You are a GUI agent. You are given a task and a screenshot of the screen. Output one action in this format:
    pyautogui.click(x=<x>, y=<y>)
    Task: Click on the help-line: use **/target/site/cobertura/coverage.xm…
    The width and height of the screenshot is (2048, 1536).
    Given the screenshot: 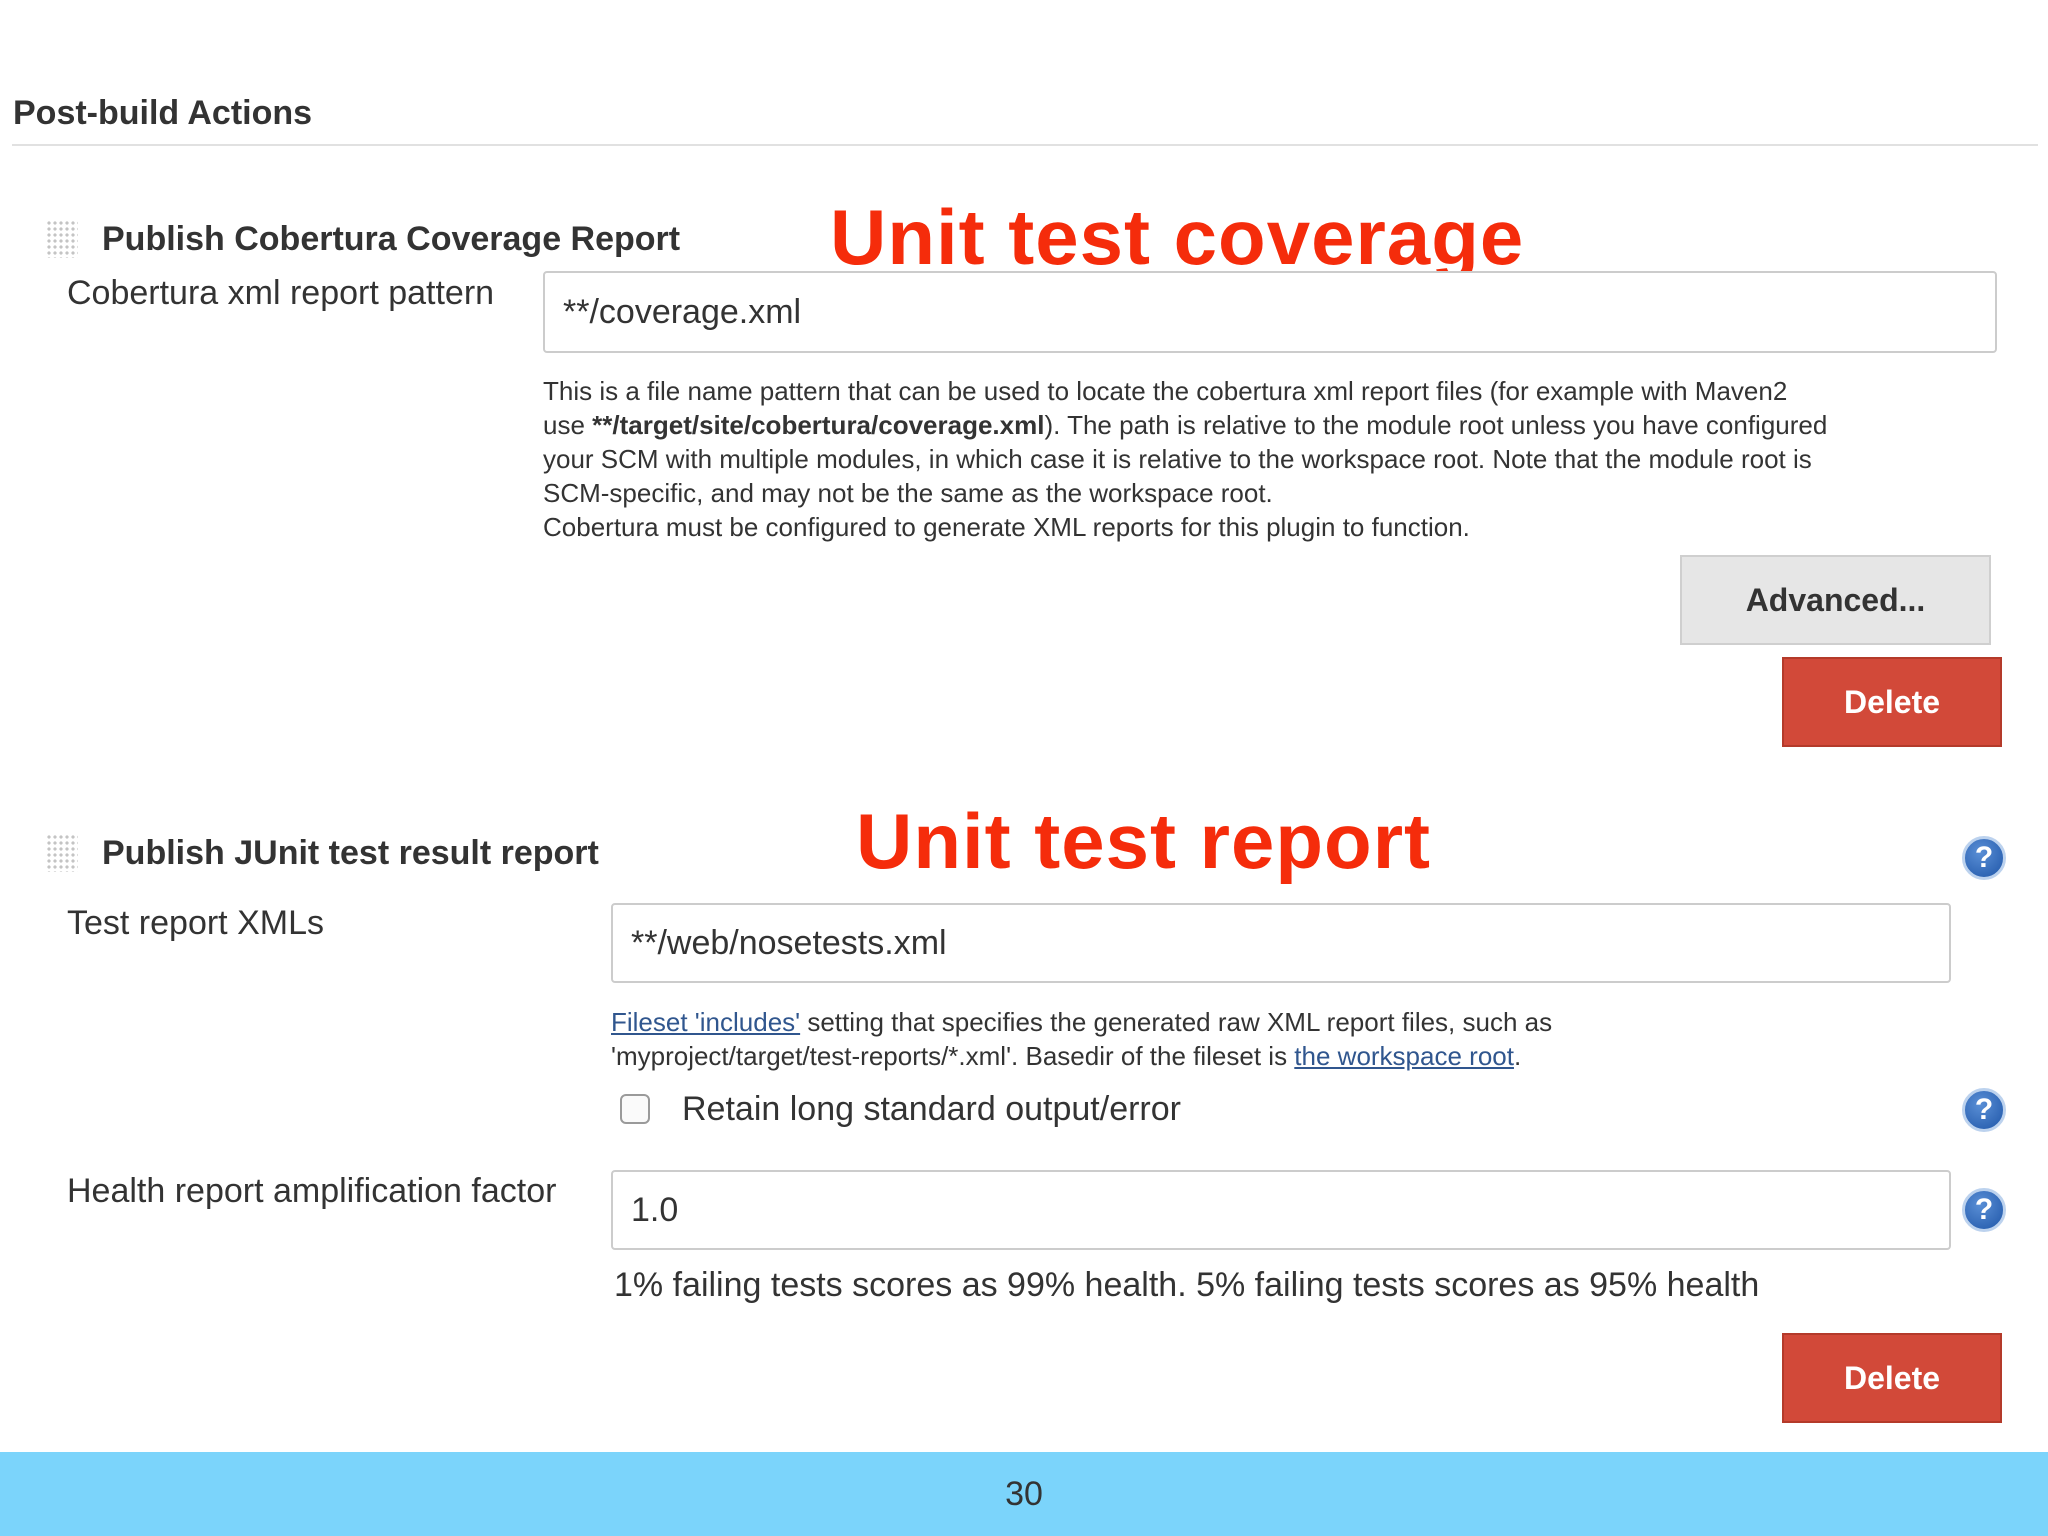 What is the action you would take?
    pyautogui.click(x=1185, y=425)
    